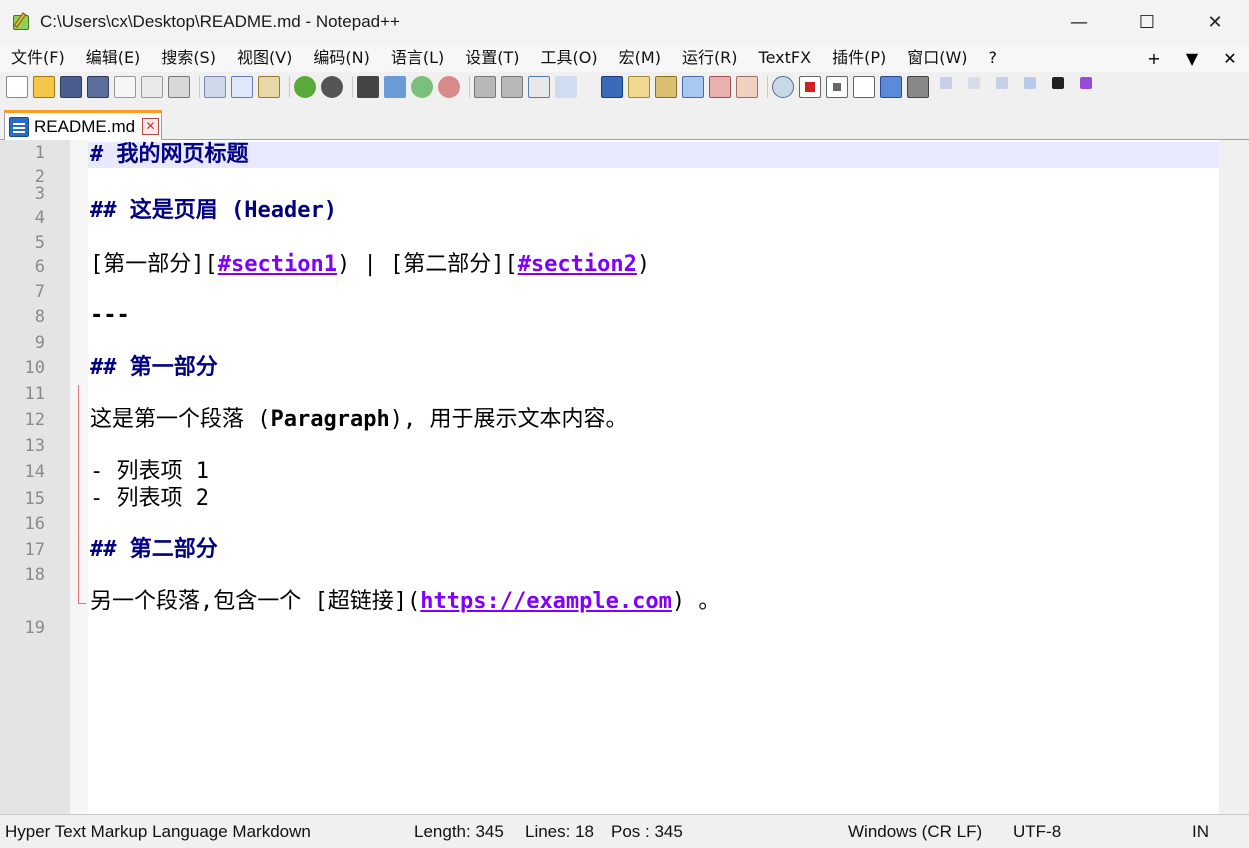  I want to click on status-encoding: UTF-8, so click(1037, 831).